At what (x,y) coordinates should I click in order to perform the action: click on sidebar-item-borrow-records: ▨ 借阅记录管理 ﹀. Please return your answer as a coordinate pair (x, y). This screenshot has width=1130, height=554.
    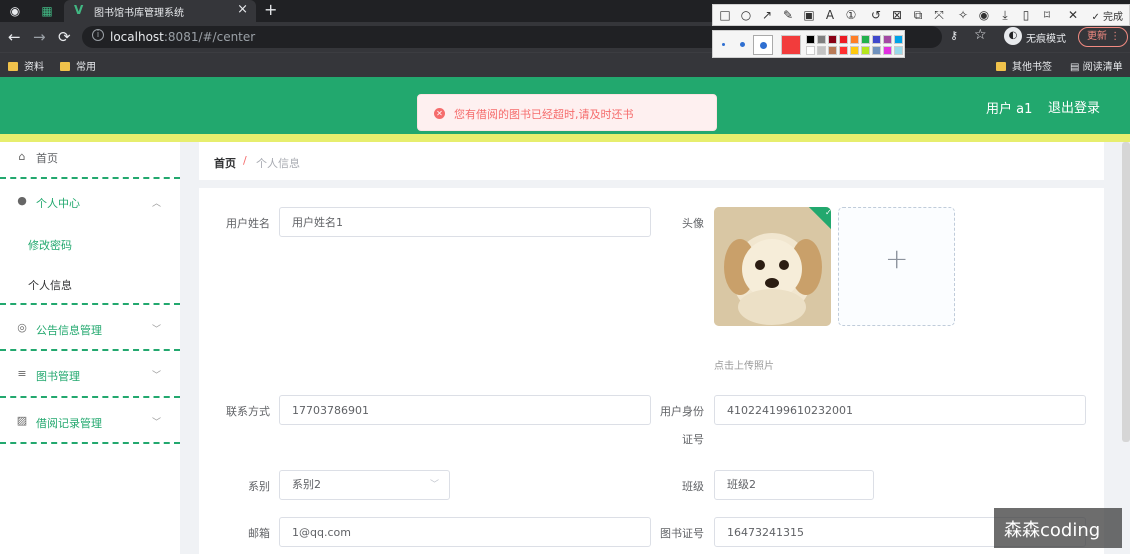
    Looking at the image, I should click on (90, 421).